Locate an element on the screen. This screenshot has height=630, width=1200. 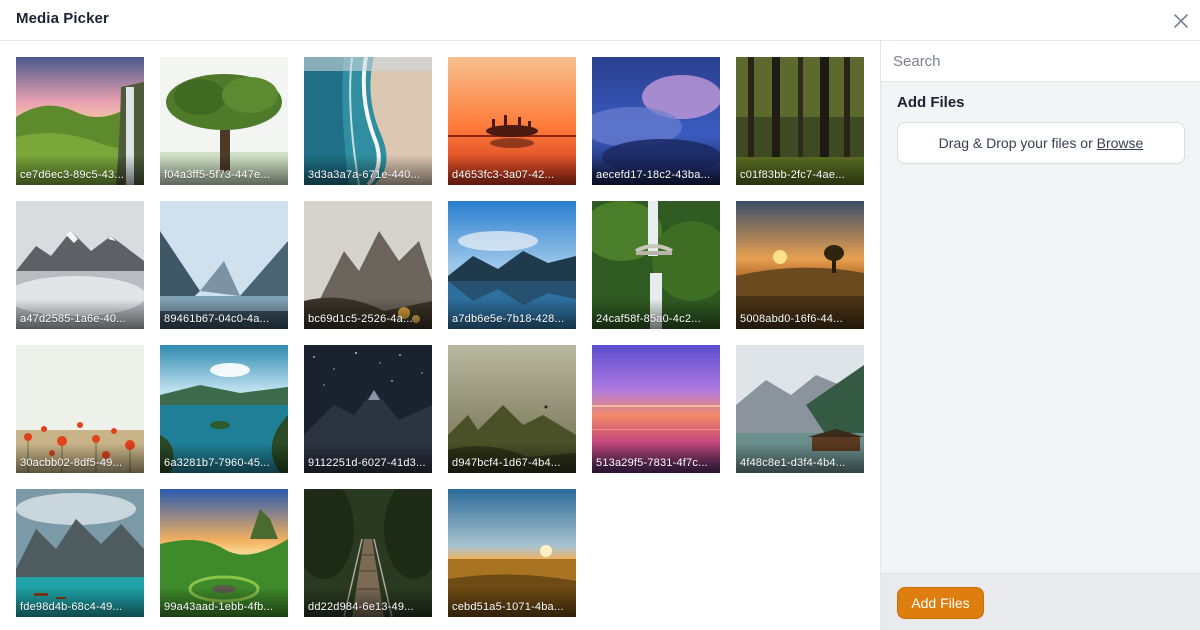
panel-footer: Add Files is located at coordinates (1040, 601).